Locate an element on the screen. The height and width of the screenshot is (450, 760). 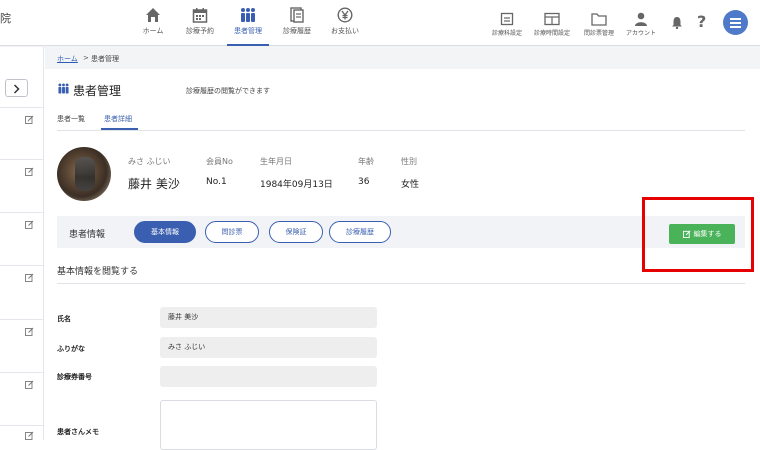
birthdate-value: 1984年09月13日 is located at coordinates (296, 185).